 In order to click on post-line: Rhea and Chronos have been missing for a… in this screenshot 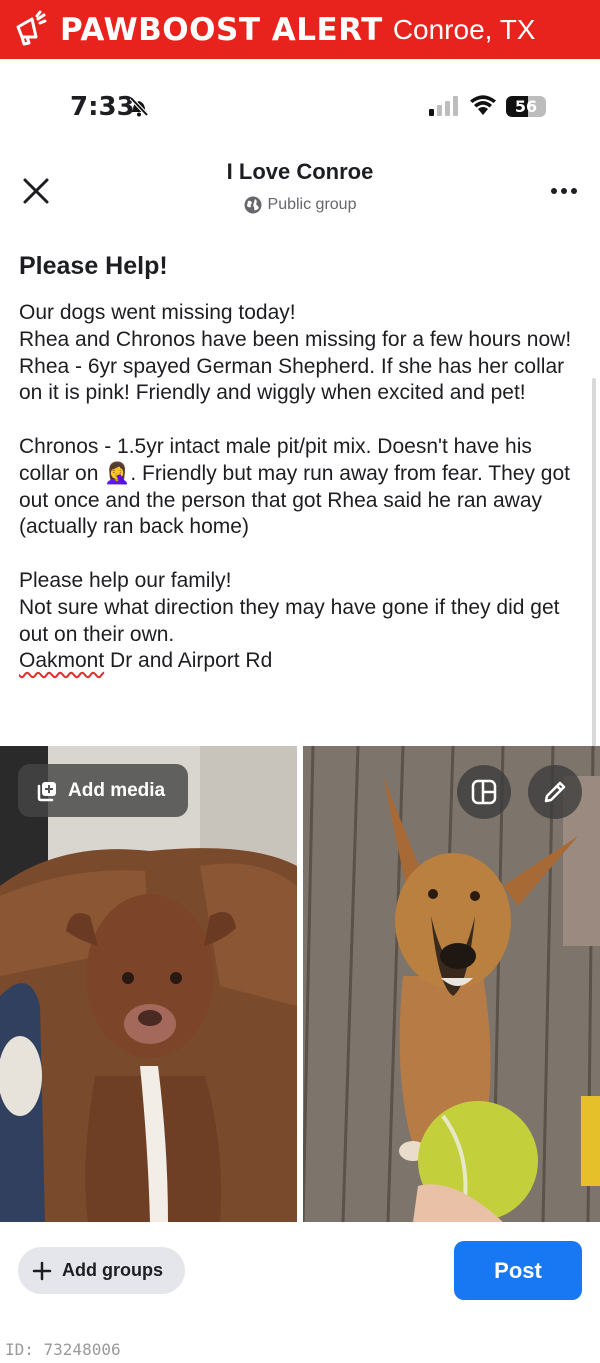, I will do `click(295, 339)`.